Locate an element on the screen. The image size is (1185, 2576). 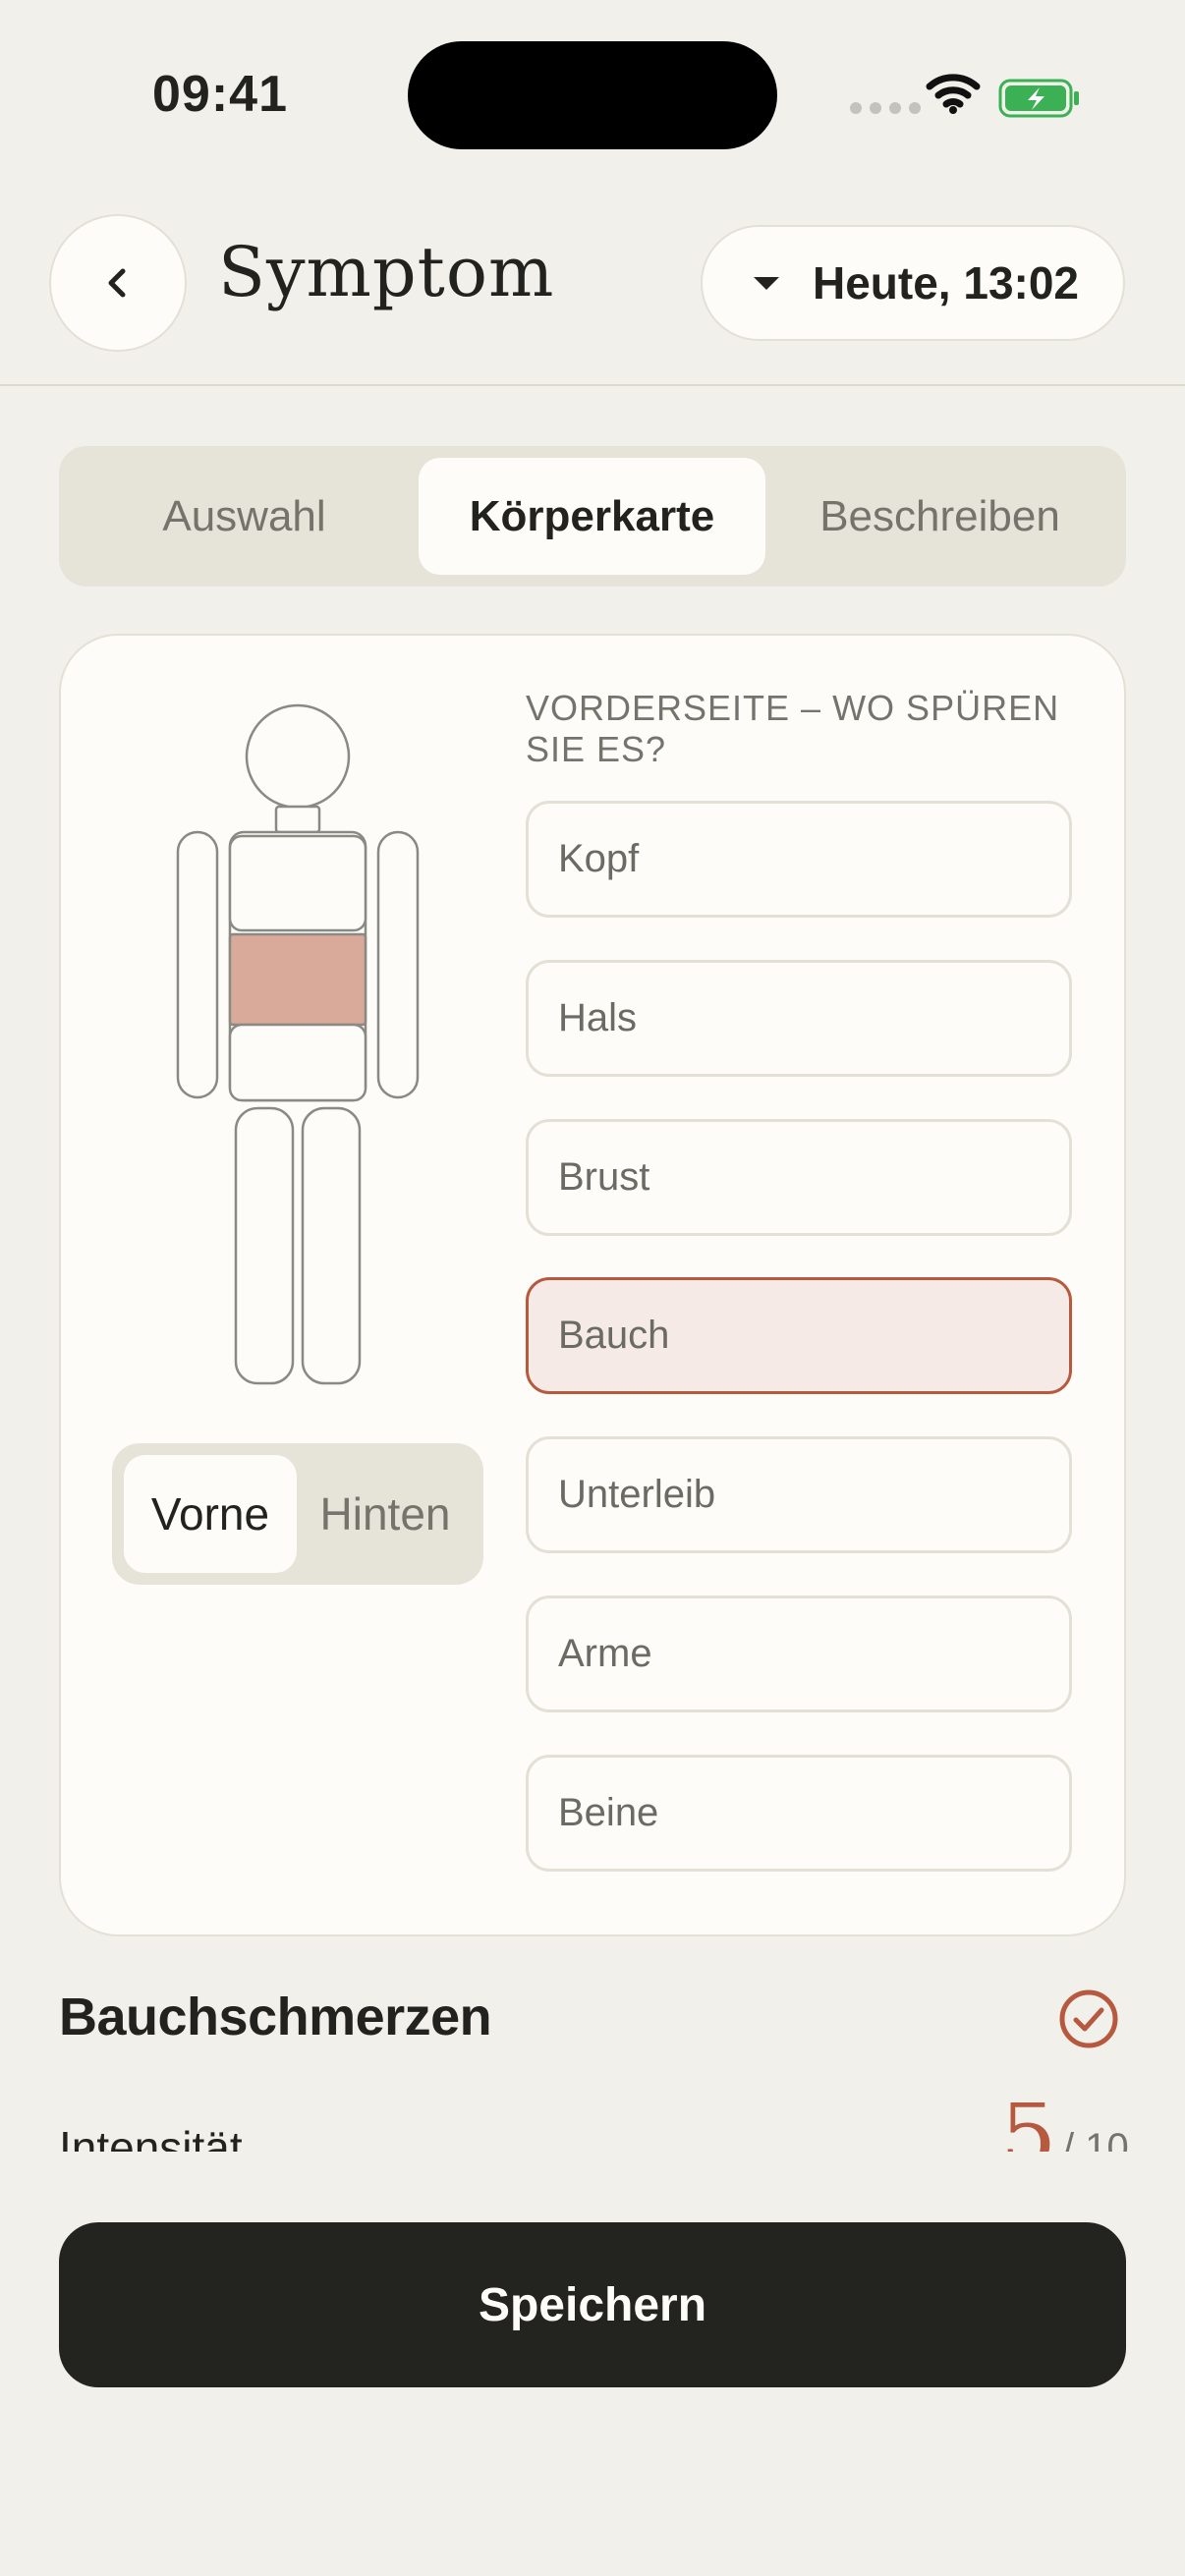
tab-beschreiben: Beschreiben is located at coordinates (940, 516).